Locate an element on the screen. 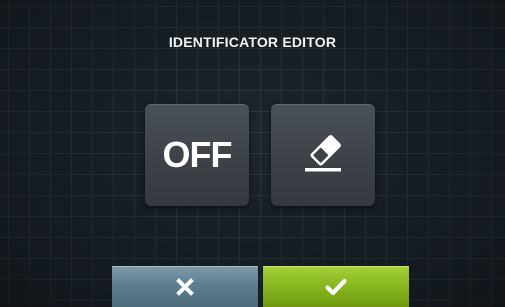 The image size is (505, 307). cancel-button is located at coordinates (185, 286).